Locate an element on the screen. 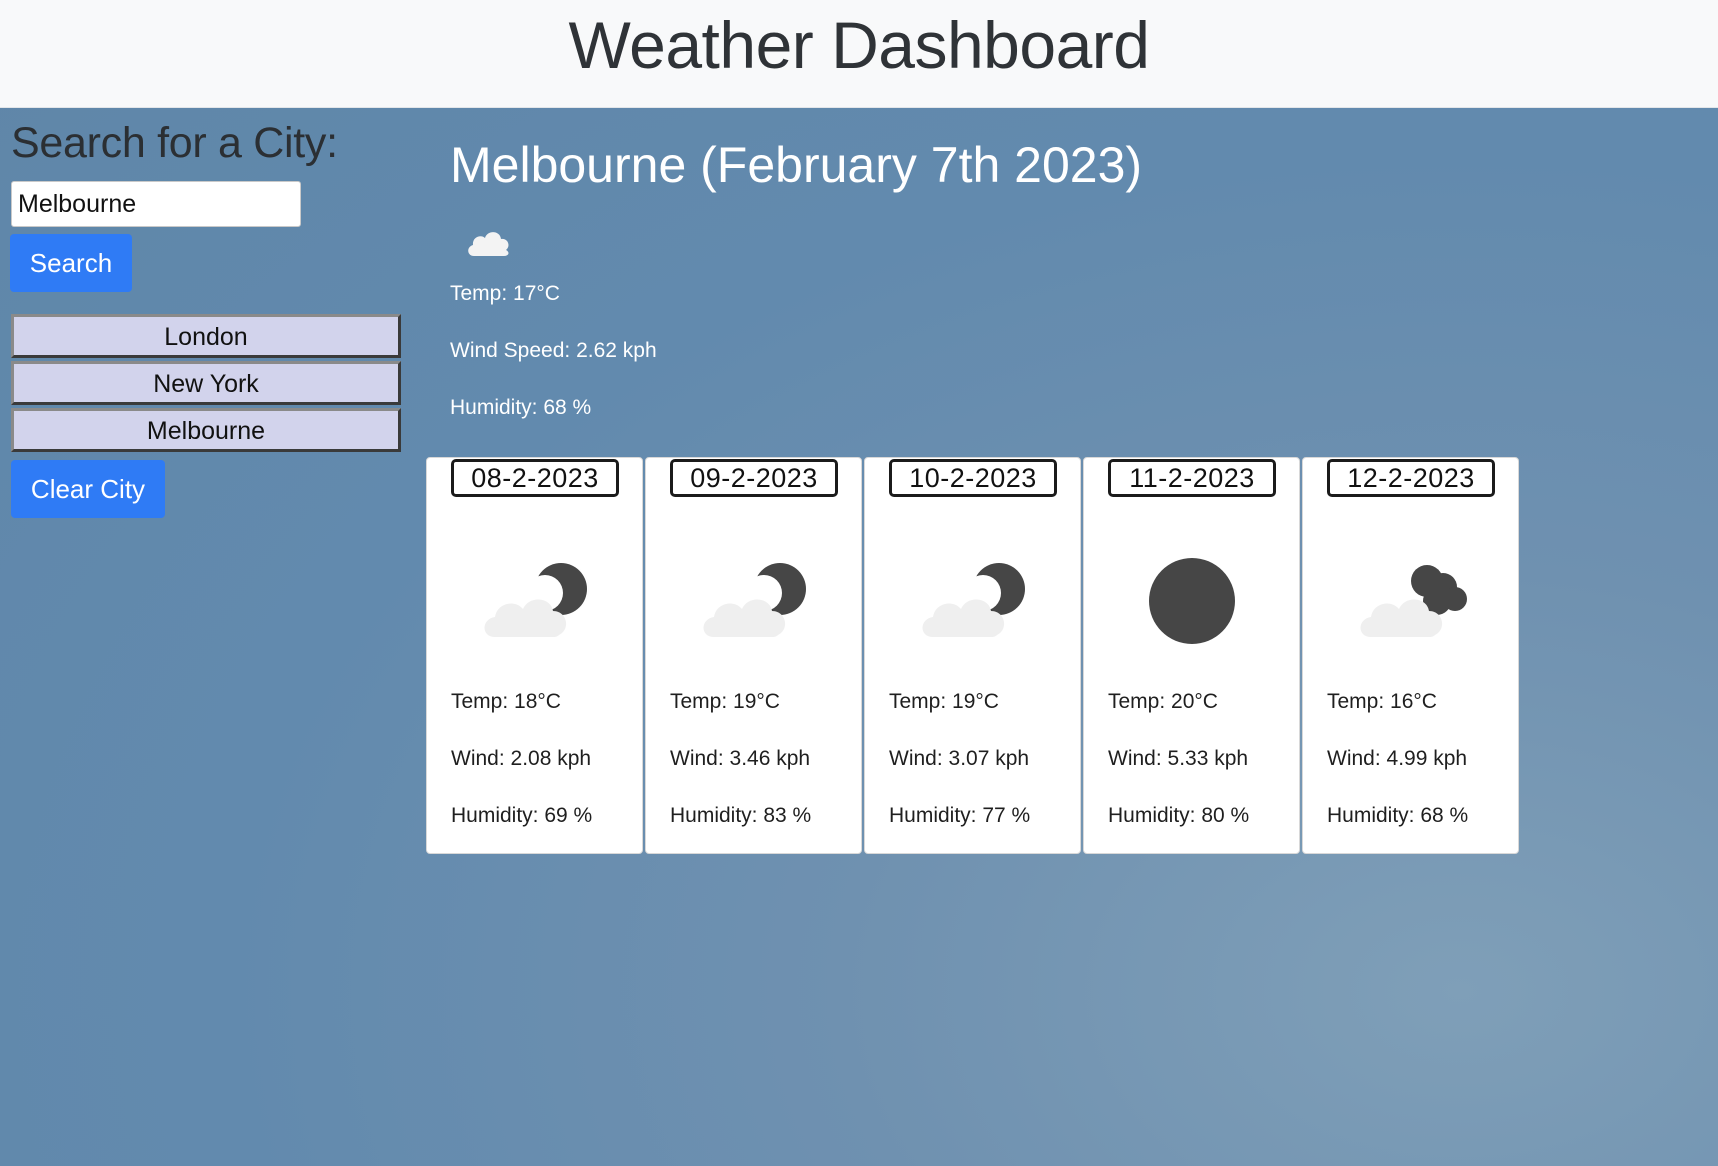 The image size is (1718, 1166). current-city-title: Melbourne (February 7th 2023) is located at coordinates (796, 165).